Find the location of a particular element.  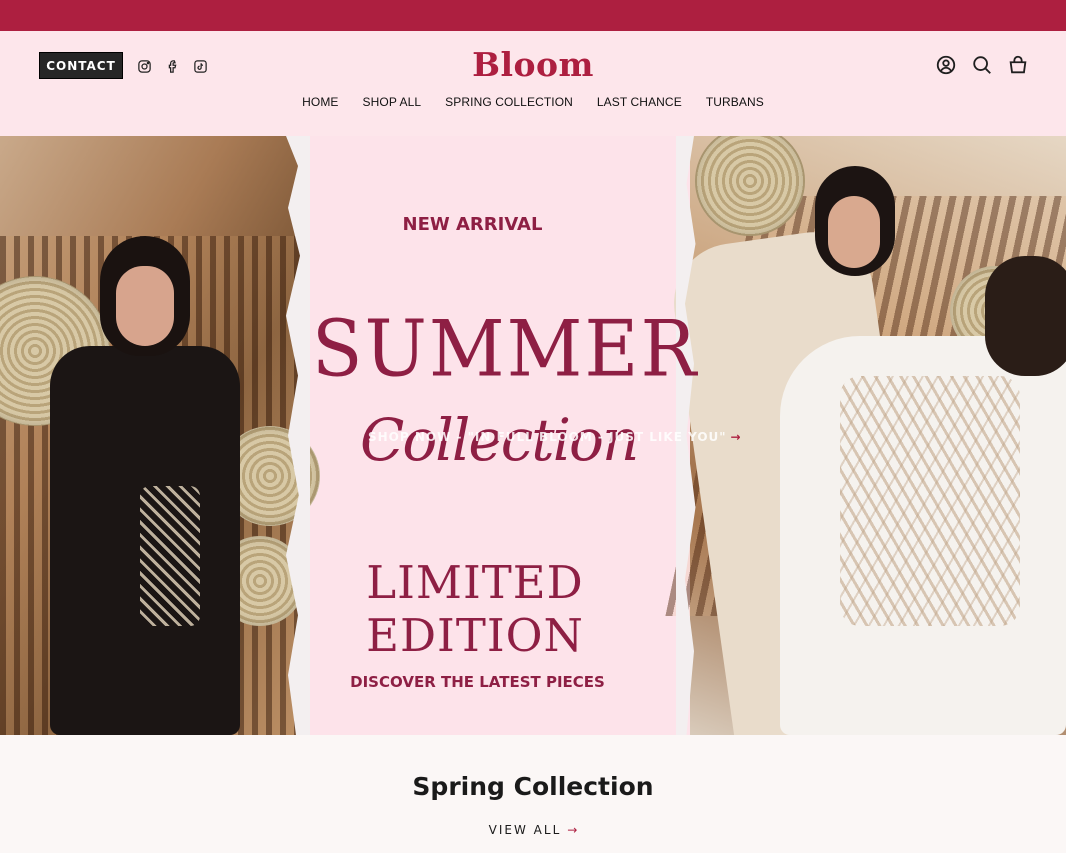

announcement-bar is located at coordinates (533, 15).